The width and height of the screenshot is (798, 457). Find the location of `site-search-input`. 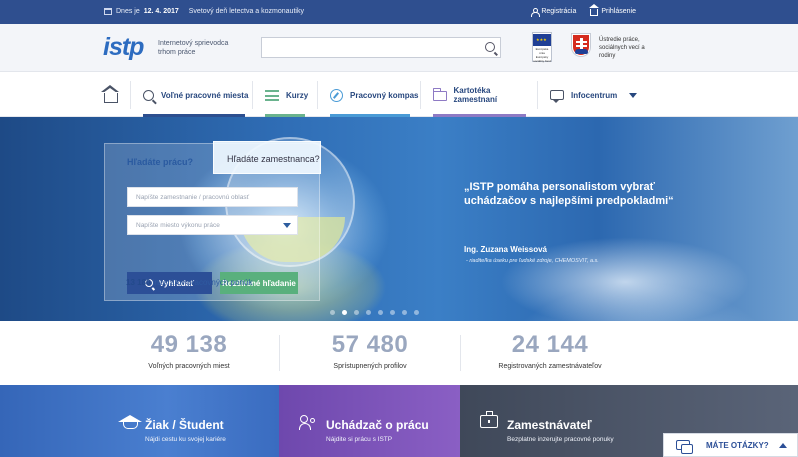

site-search-input is located at coordinates (367, 48).